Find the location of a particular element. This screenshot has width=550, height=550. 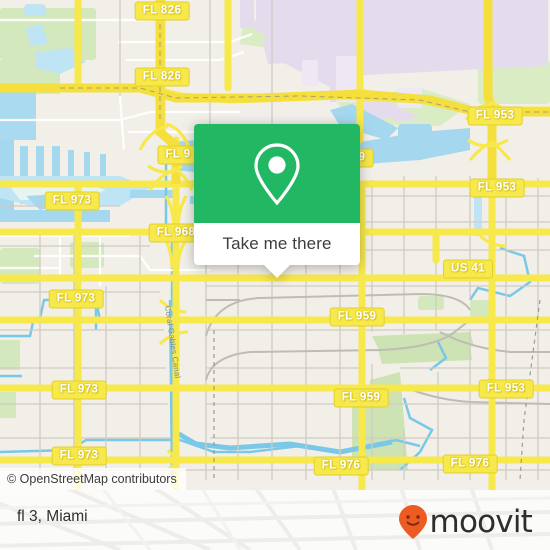

callout-pin-area is located at coordinates (277, 173).